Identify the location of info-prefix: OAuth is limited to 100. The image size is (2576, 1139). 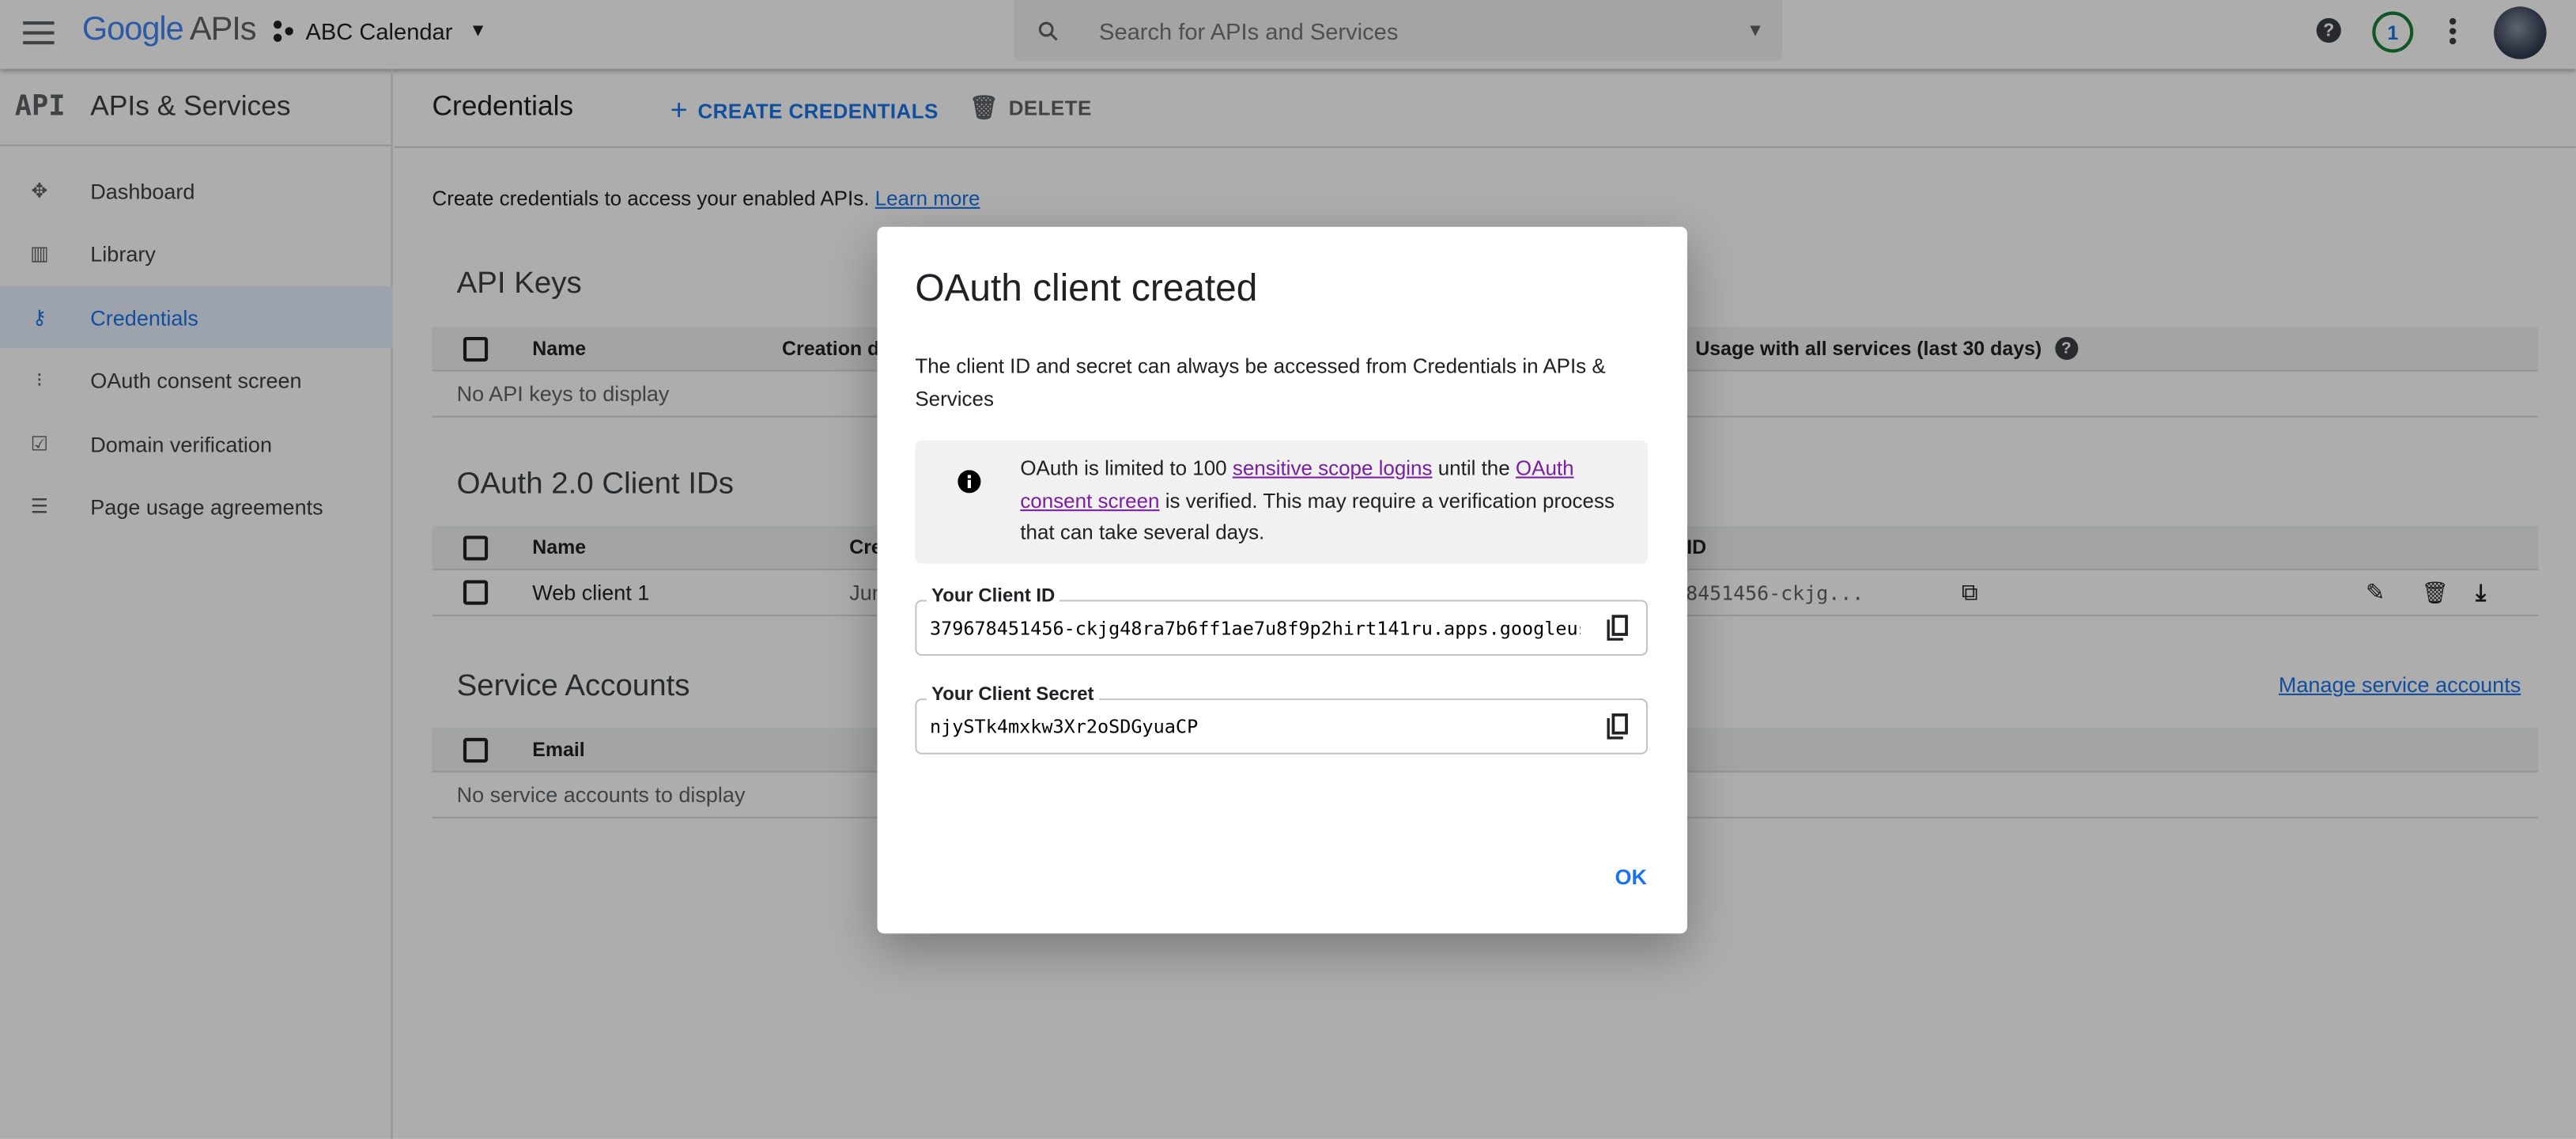
(1126, 468).